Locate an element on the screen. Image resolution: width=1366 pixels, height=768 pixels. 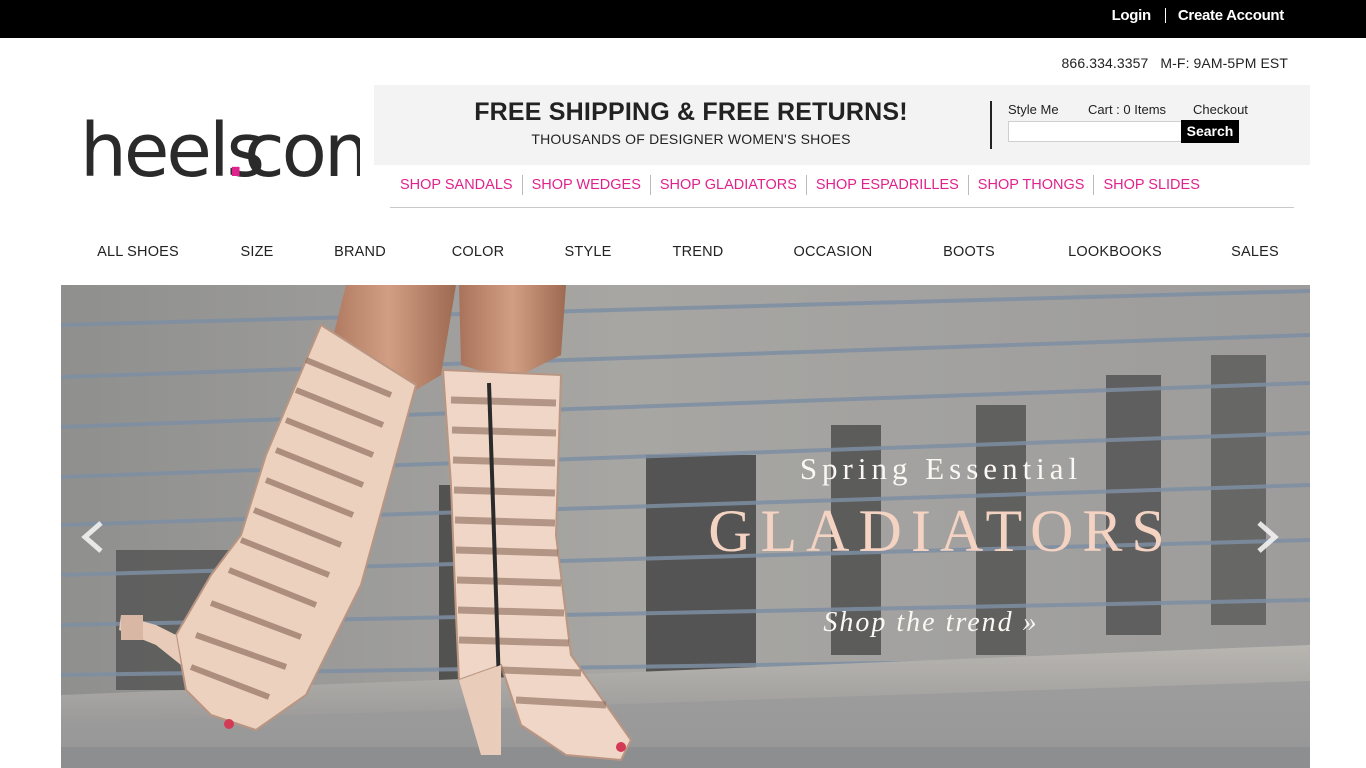
shop-link-wedges: SHOP WEDGES is located at coordinates (587, 185).